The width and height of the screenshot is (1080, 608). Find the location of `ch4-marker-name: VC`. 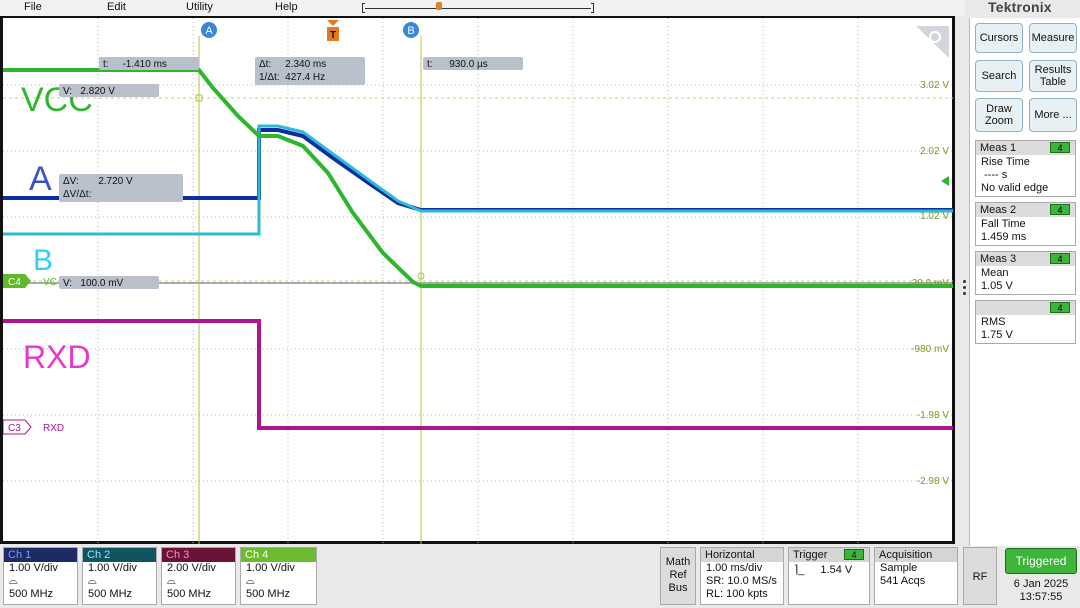

ch4-marker-name: VC is located at coordinates (50, 282).